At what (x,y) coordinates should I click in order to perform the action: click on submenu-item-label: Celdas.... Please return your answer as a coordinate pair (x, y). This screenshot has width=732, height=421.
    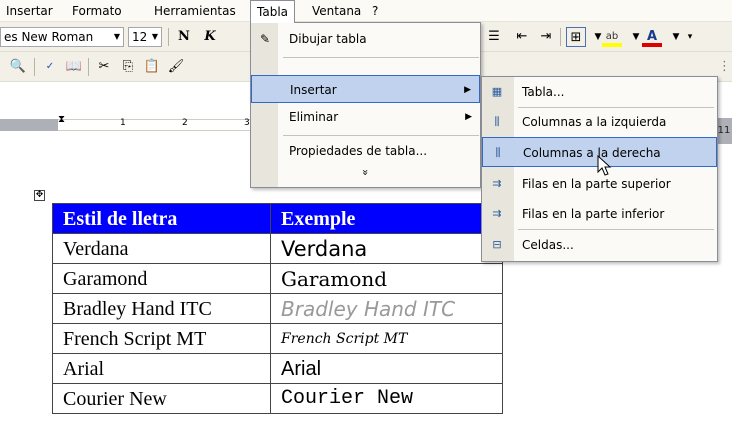
    Looking at the image, I should click on (548, 245).